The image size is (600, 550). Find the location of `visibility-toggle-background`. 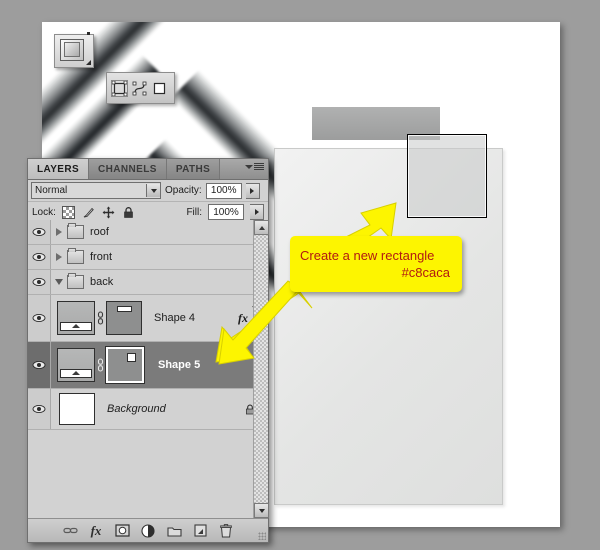

visibility-toggle-background is located at coordinates (39, 409).